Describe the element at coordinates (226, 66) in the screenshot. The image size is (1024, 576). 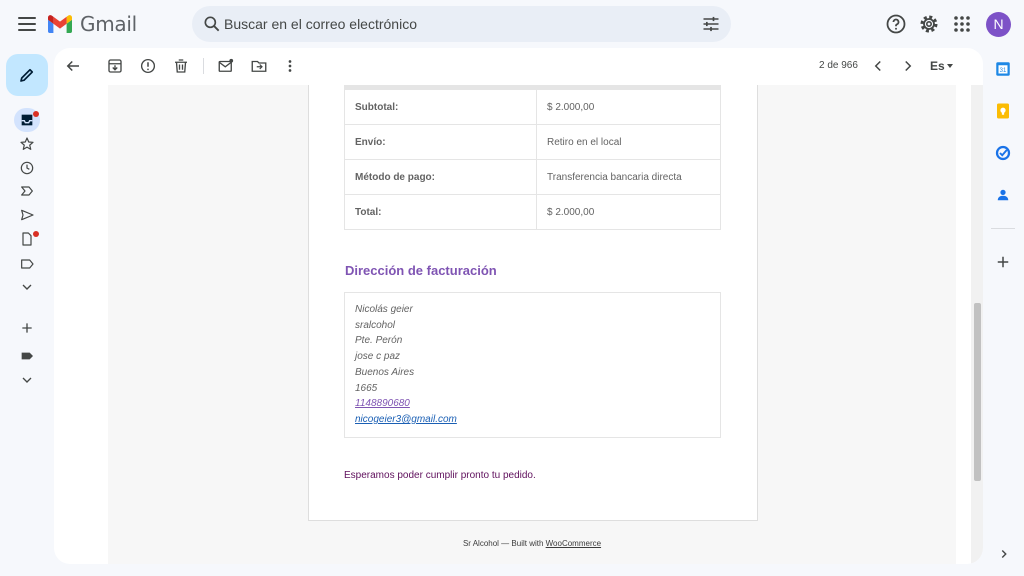
I see `mark-unread-icon` at that location.